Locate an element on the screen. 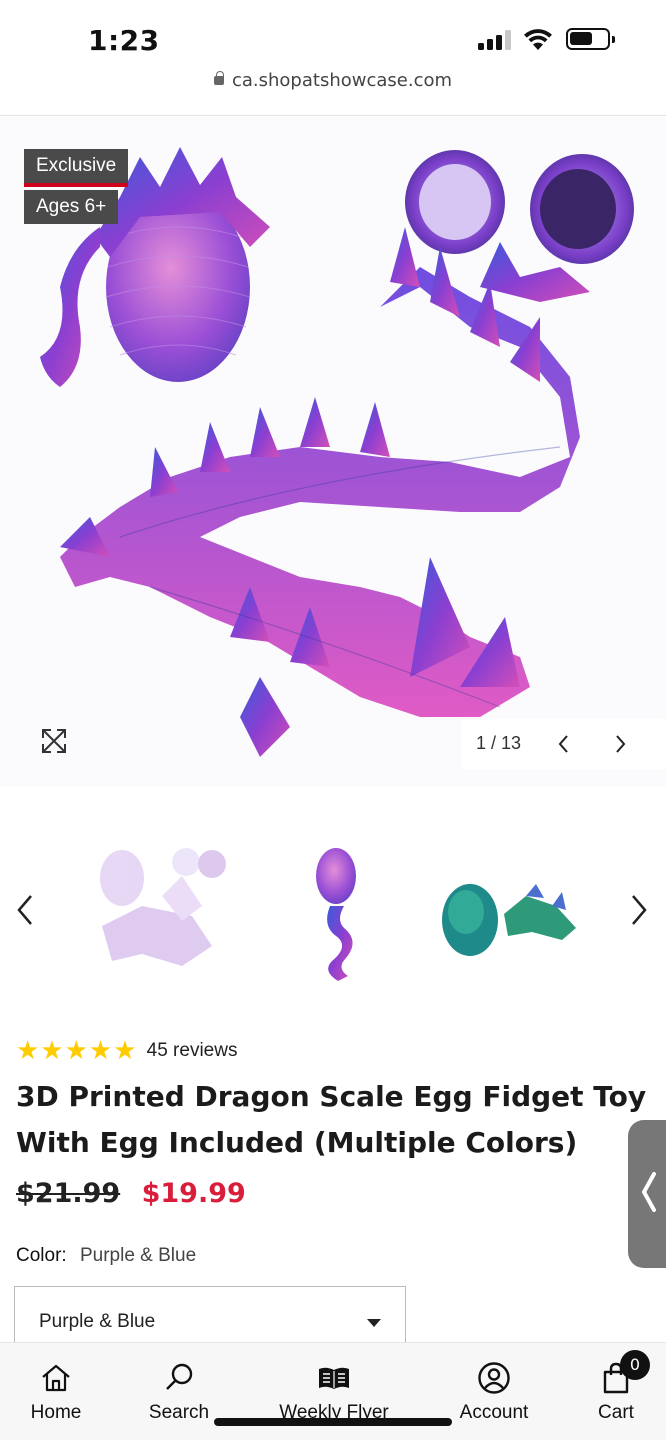  thumbnails-prev-icon is located at coordinates (25, 910).